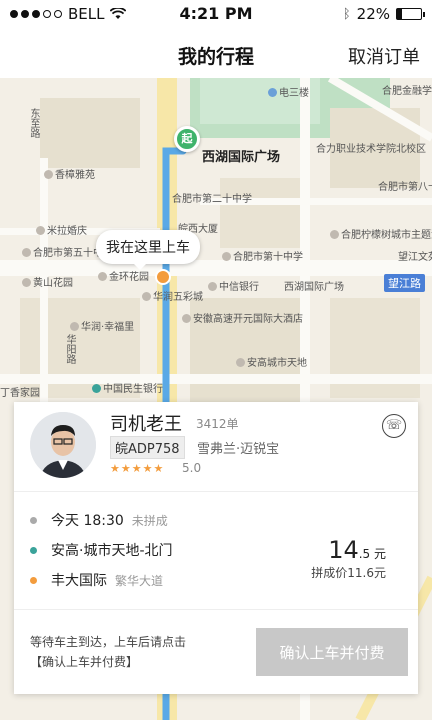 The width and height of the screenshot is (432, 720). What do you see at coordinates (33, 520) in the screenshot?
I see `clock-icon` at bounding box center [33, 520].